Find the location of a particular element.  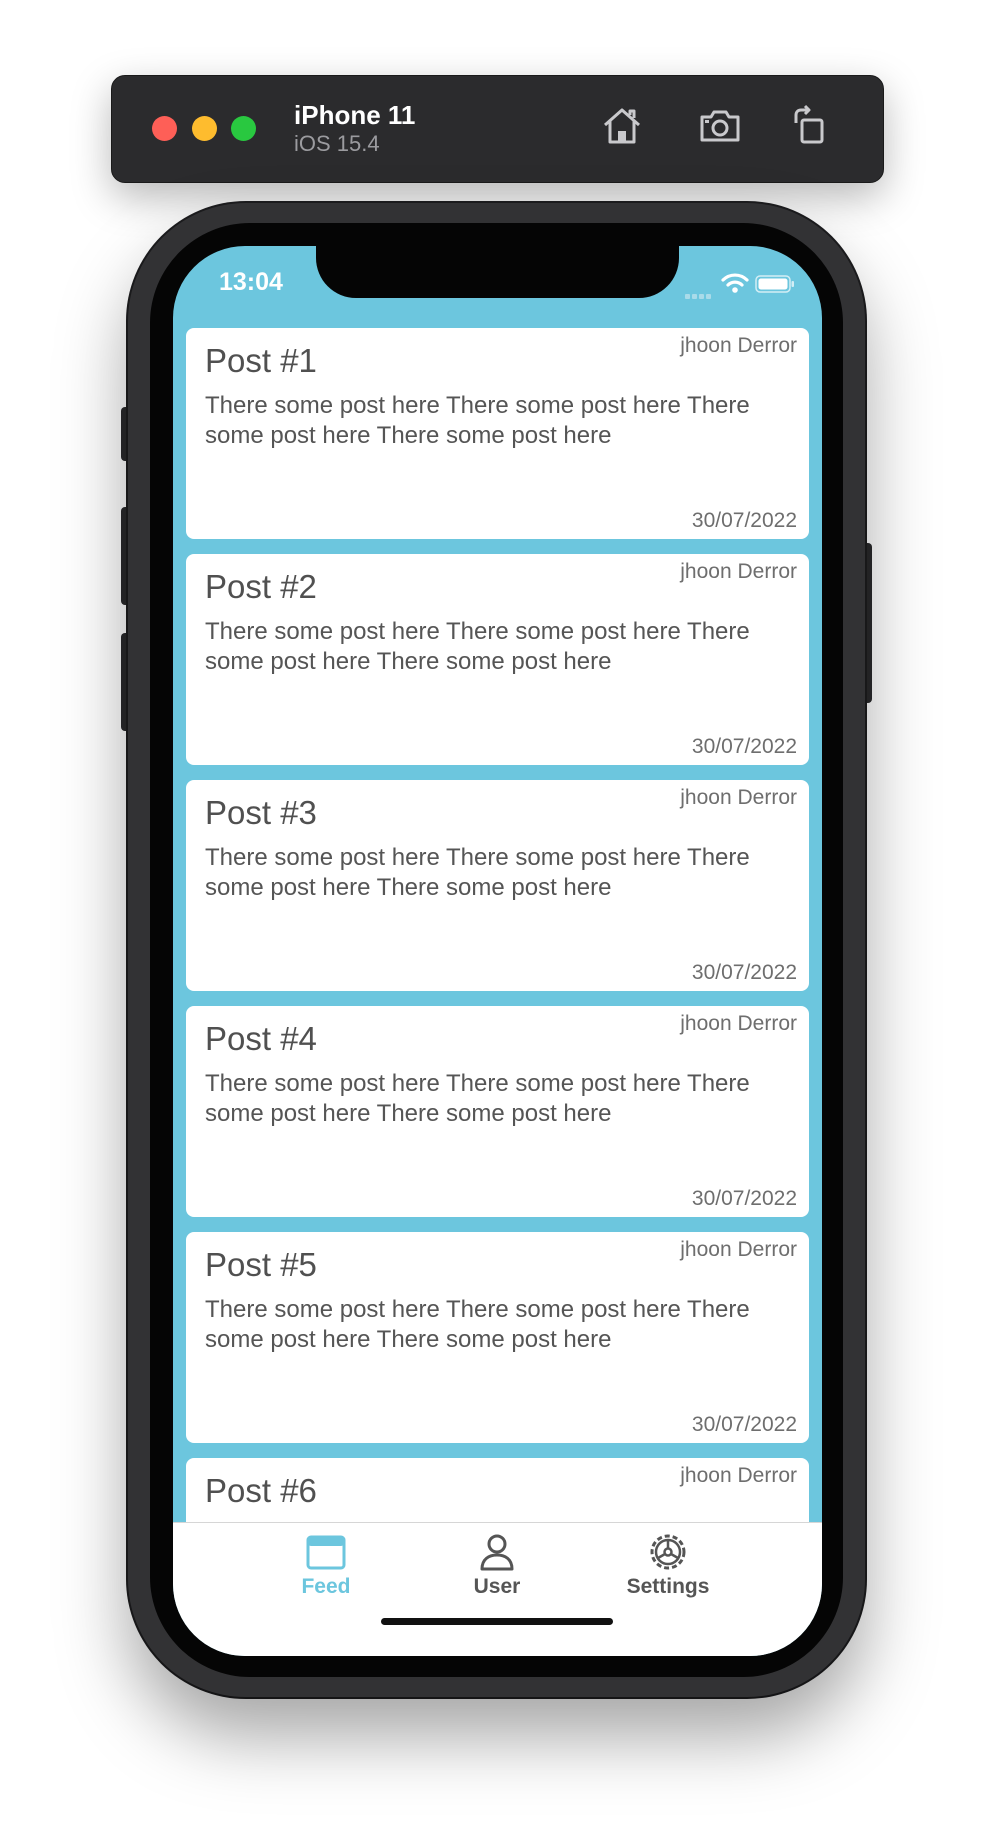

minimize-window-button is located at coordinates (204, 128).